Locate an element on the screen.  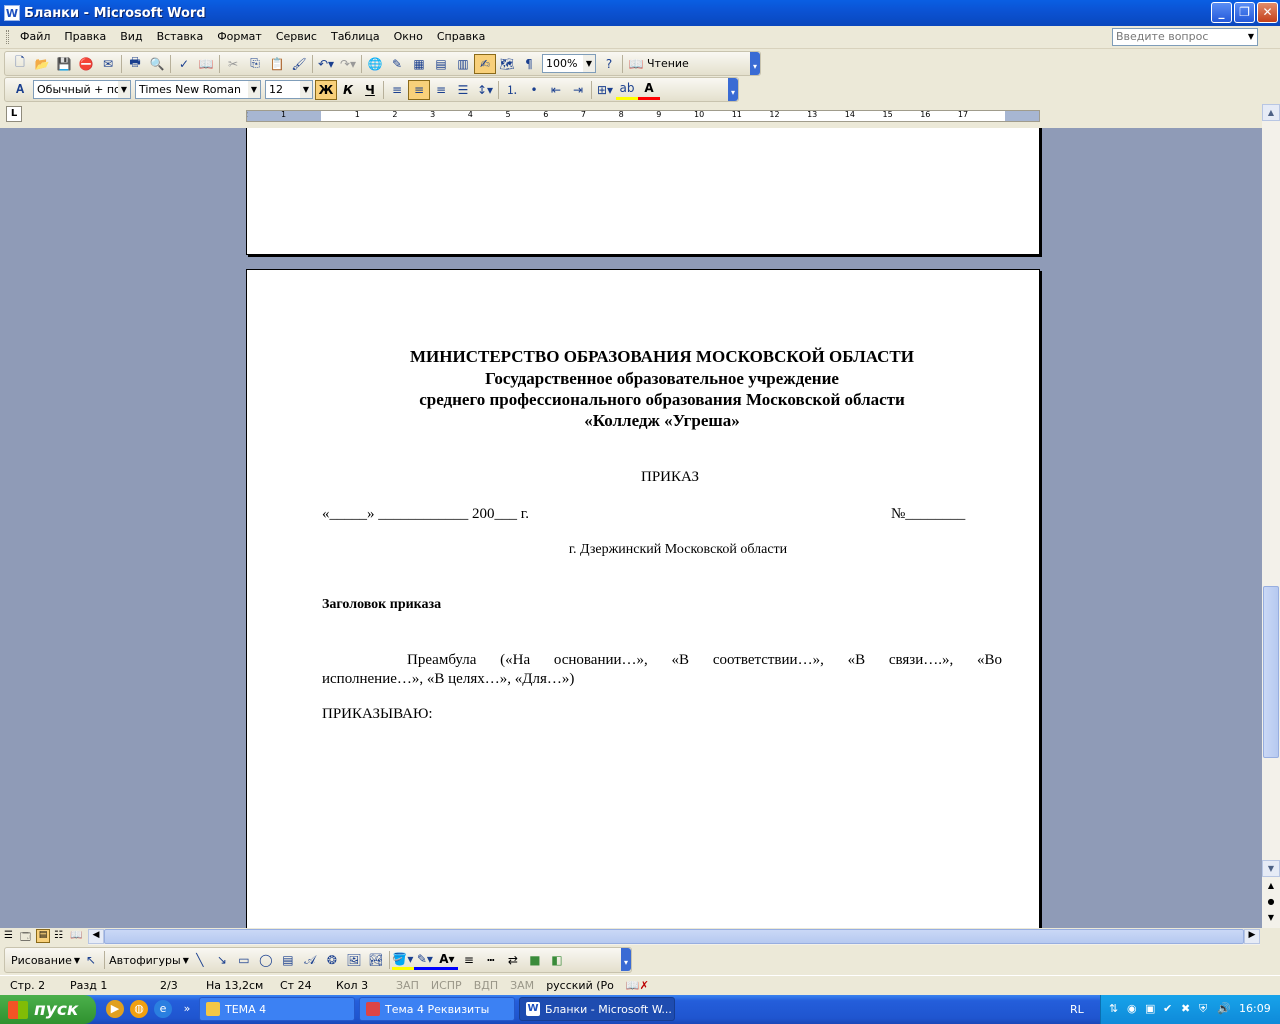
autoshapes-menu-button: Автофигуры is located at coordinates (145, 960).